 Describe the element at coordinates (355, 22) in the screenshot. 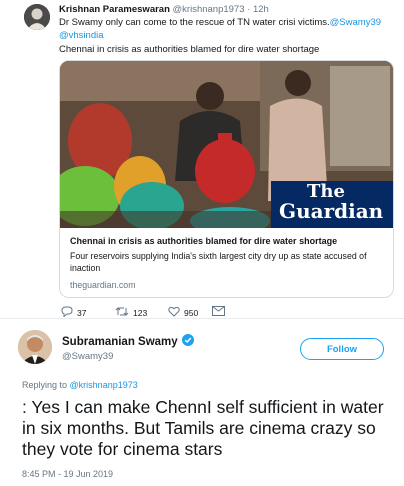

I see `mention-swamy: @Swamy39` at that location.